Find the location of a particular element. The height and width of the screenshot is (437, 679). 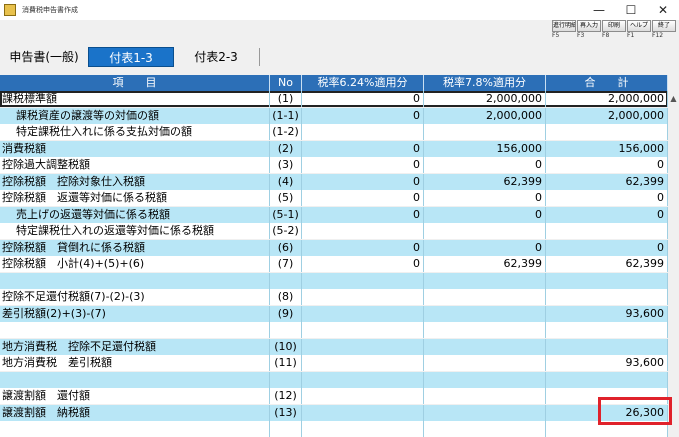

table-row: 売上げの返還等対価に係る税額 (5-1) 0 0 0 is located at coordinates (334, 214).